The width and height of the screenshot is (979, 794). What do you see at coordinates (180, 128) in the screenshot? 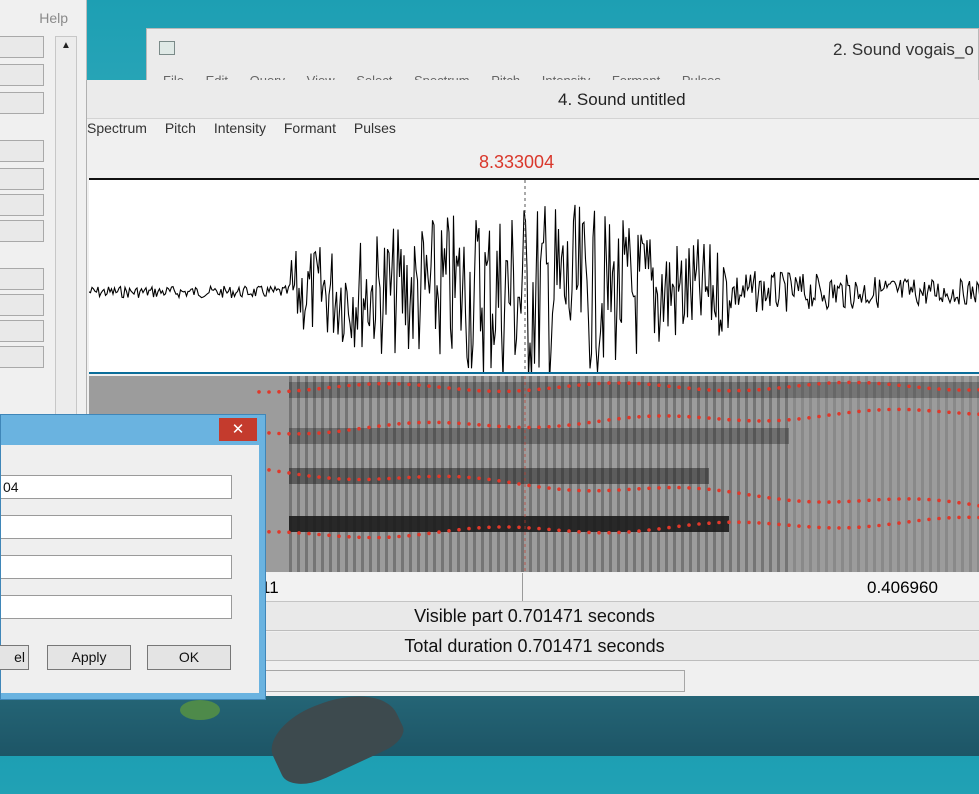
I see `menu-pitch: Pitch` at bounding box center [180, 128].